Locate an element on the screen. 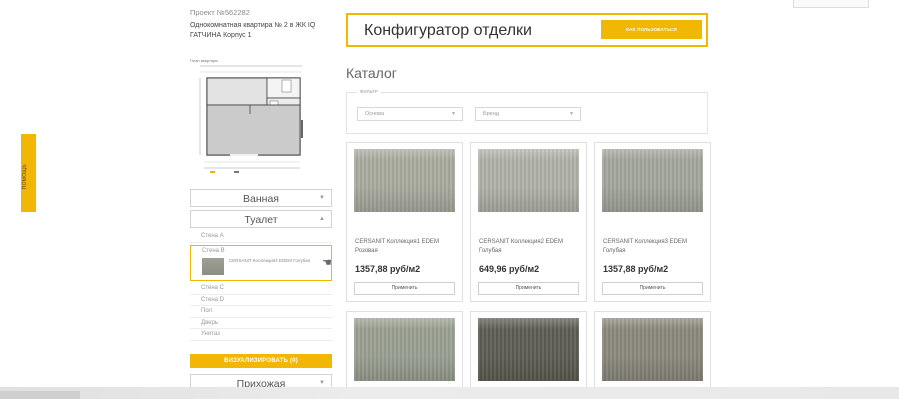 The image size is (899, 399). surface-floor: Пол is located at coordinates (261, 312).